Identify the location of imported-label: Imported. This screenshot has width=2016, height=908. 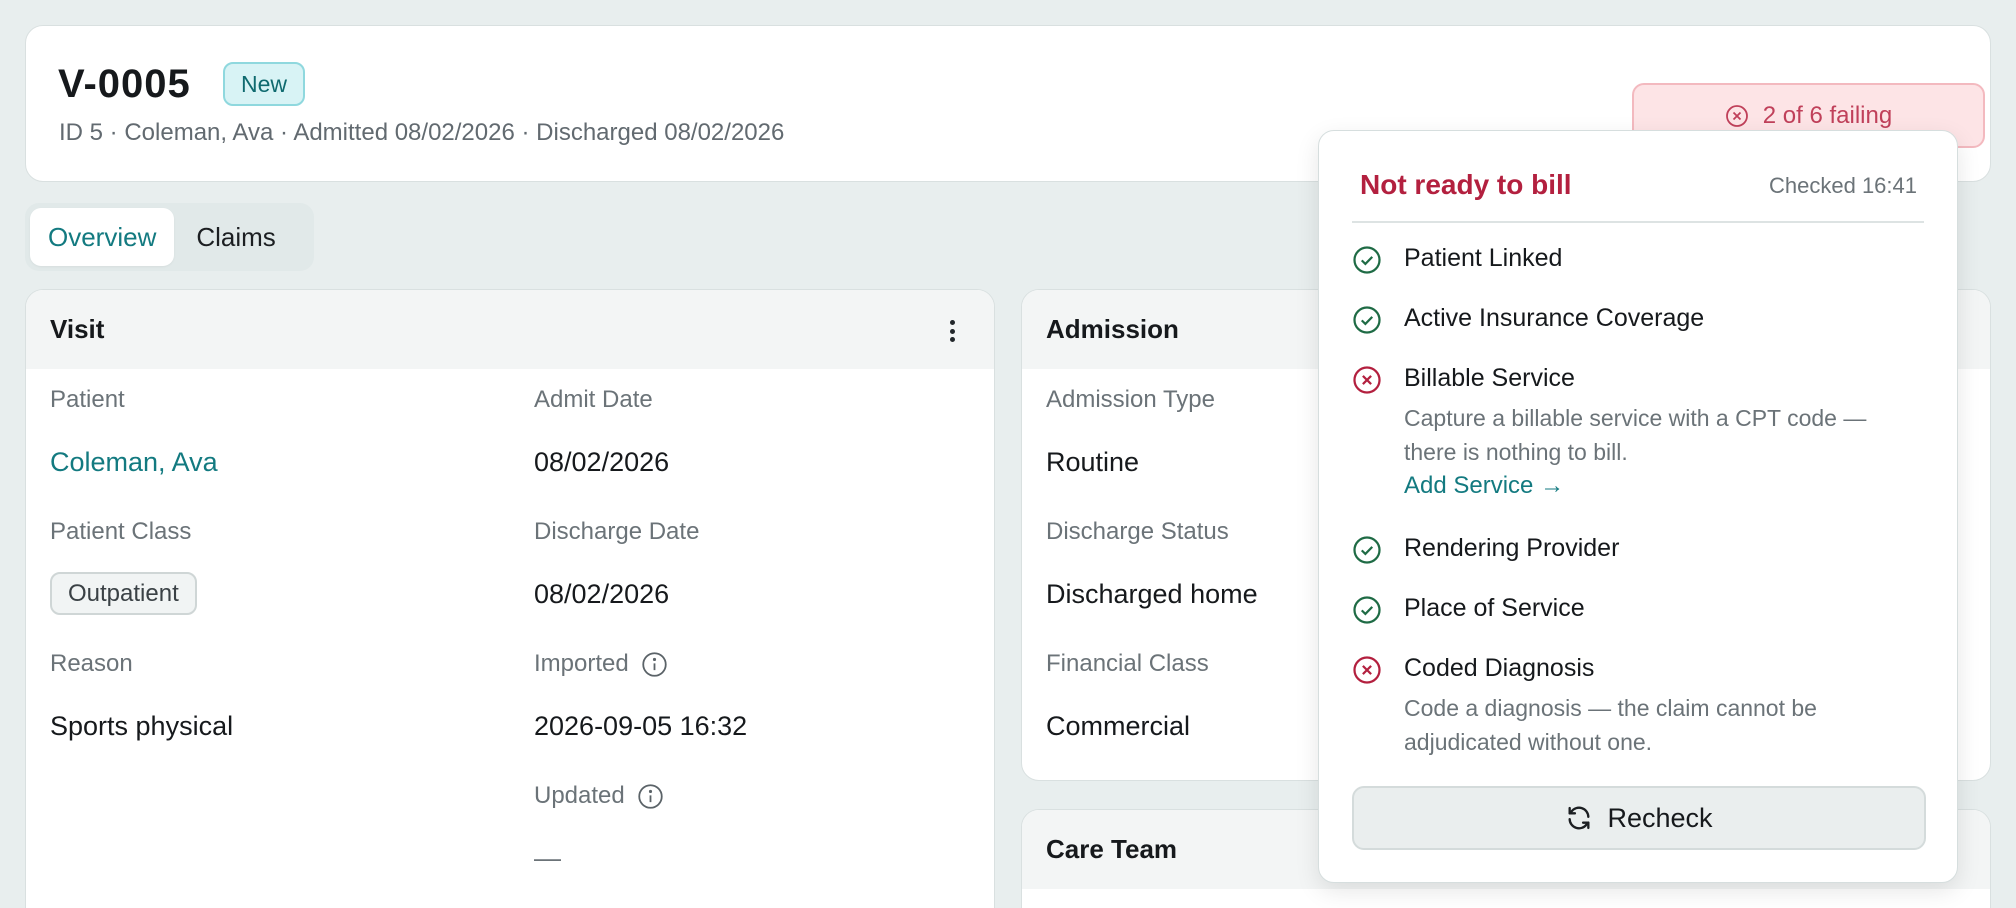
(601, 664).